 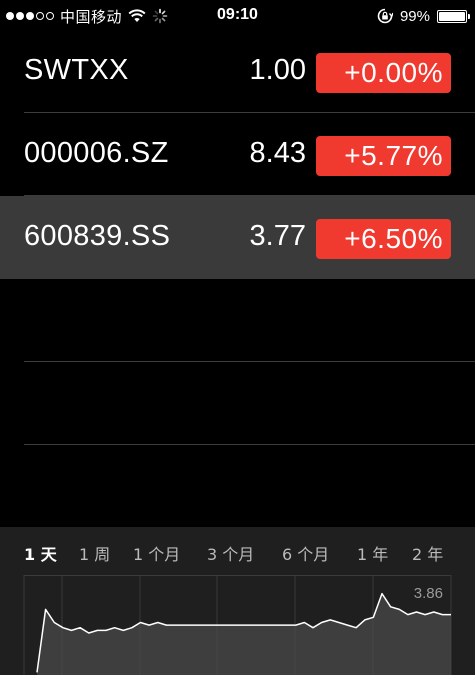 I want to click on stock-price: 1.00, so click(x=277, y=70).